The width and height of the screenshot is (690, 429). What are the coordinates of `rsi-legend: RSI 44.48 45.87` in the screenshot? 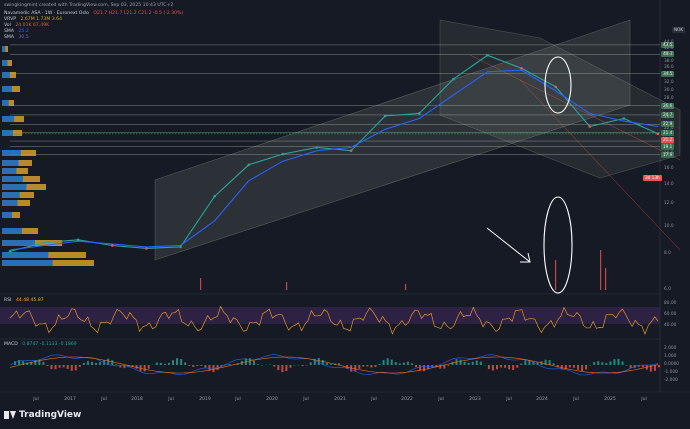 It's located at (25, 300).